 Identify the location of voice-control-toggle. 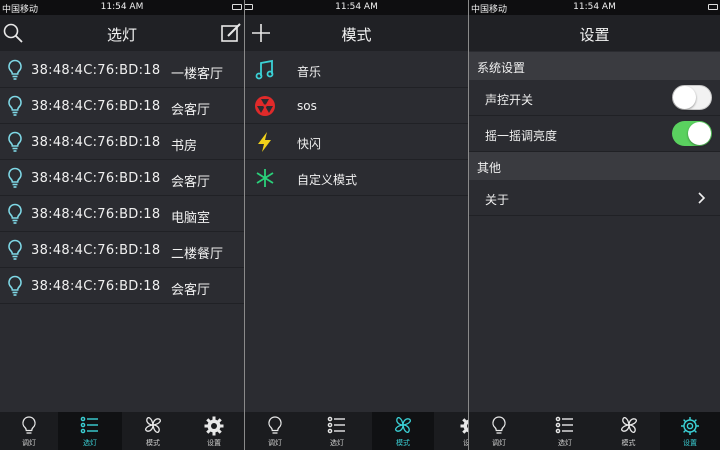
(692, 97).